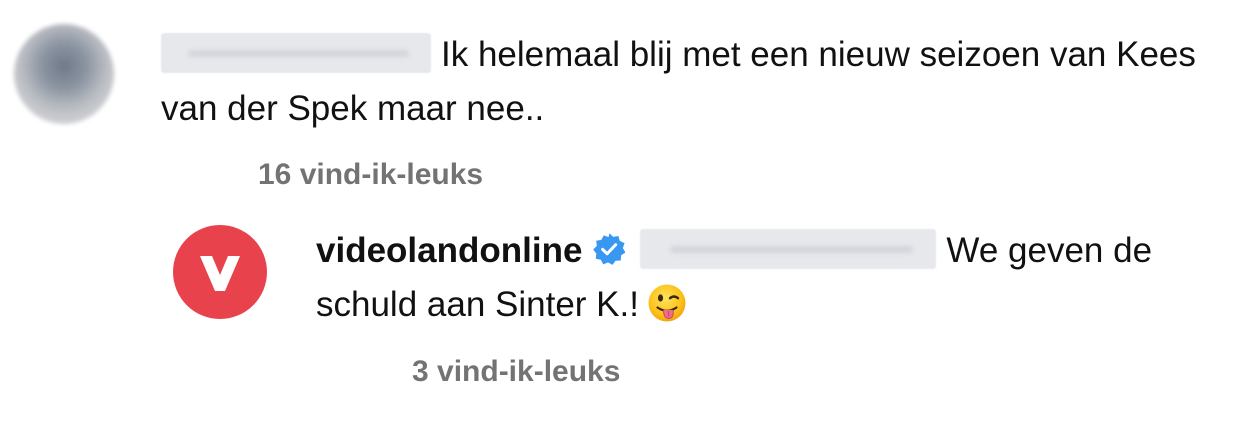 Image resolution: width=1242 pixels, height=423 pixels. I want to click on likes-count: 16 vind-ik-leuks, so click(370, 175).